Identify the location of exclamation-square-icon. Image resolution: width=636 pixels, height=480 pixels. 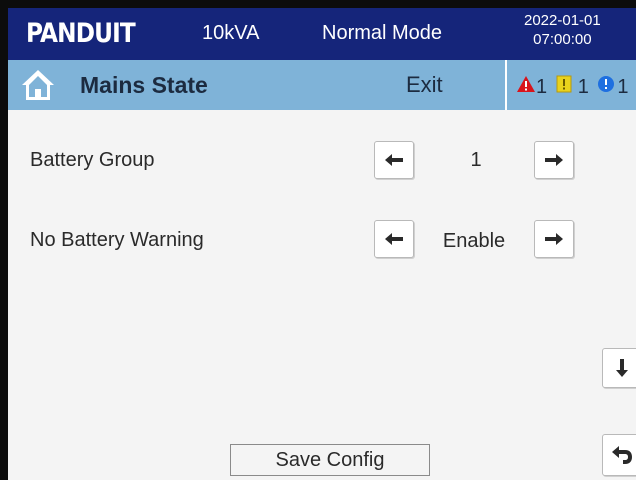
(564, 87).